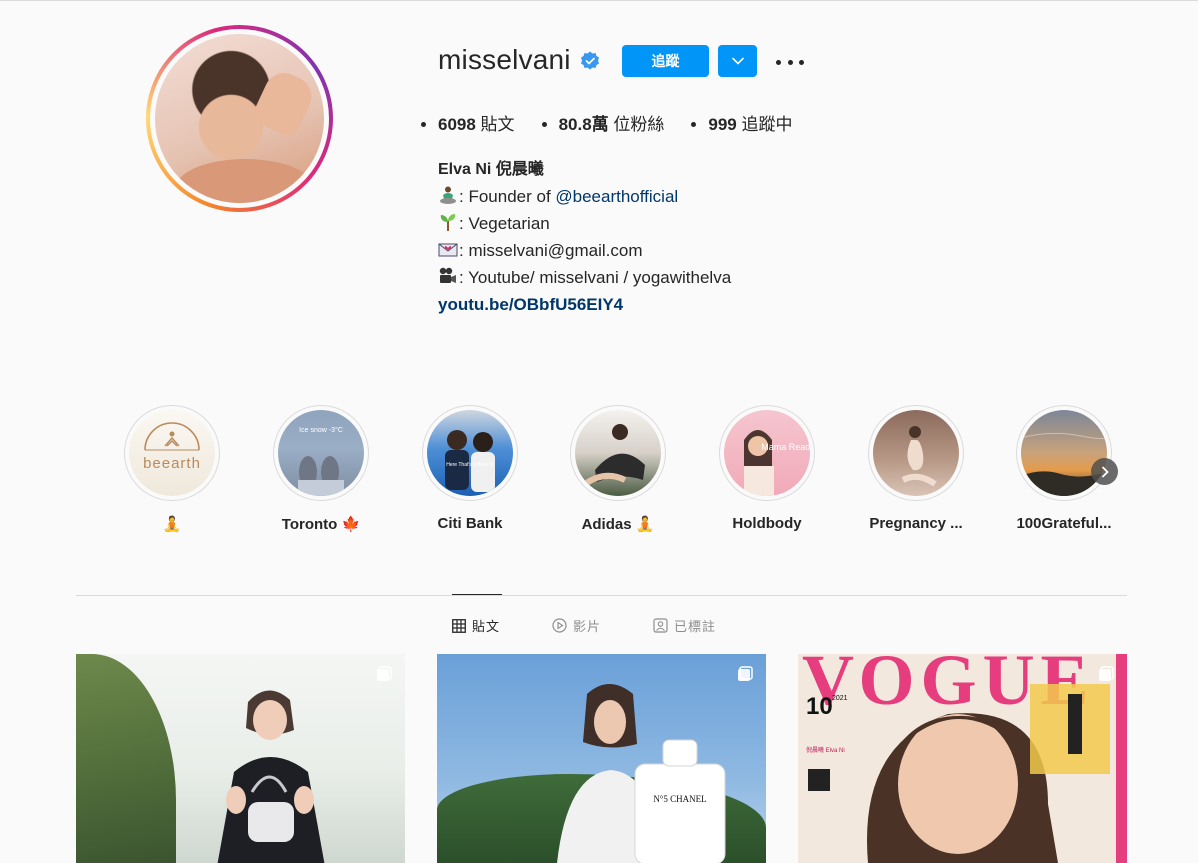  I want to click on profile-stats: 6098 貼文 80.8萬 位粉絲 999 追蹤中, so click(637, 122).